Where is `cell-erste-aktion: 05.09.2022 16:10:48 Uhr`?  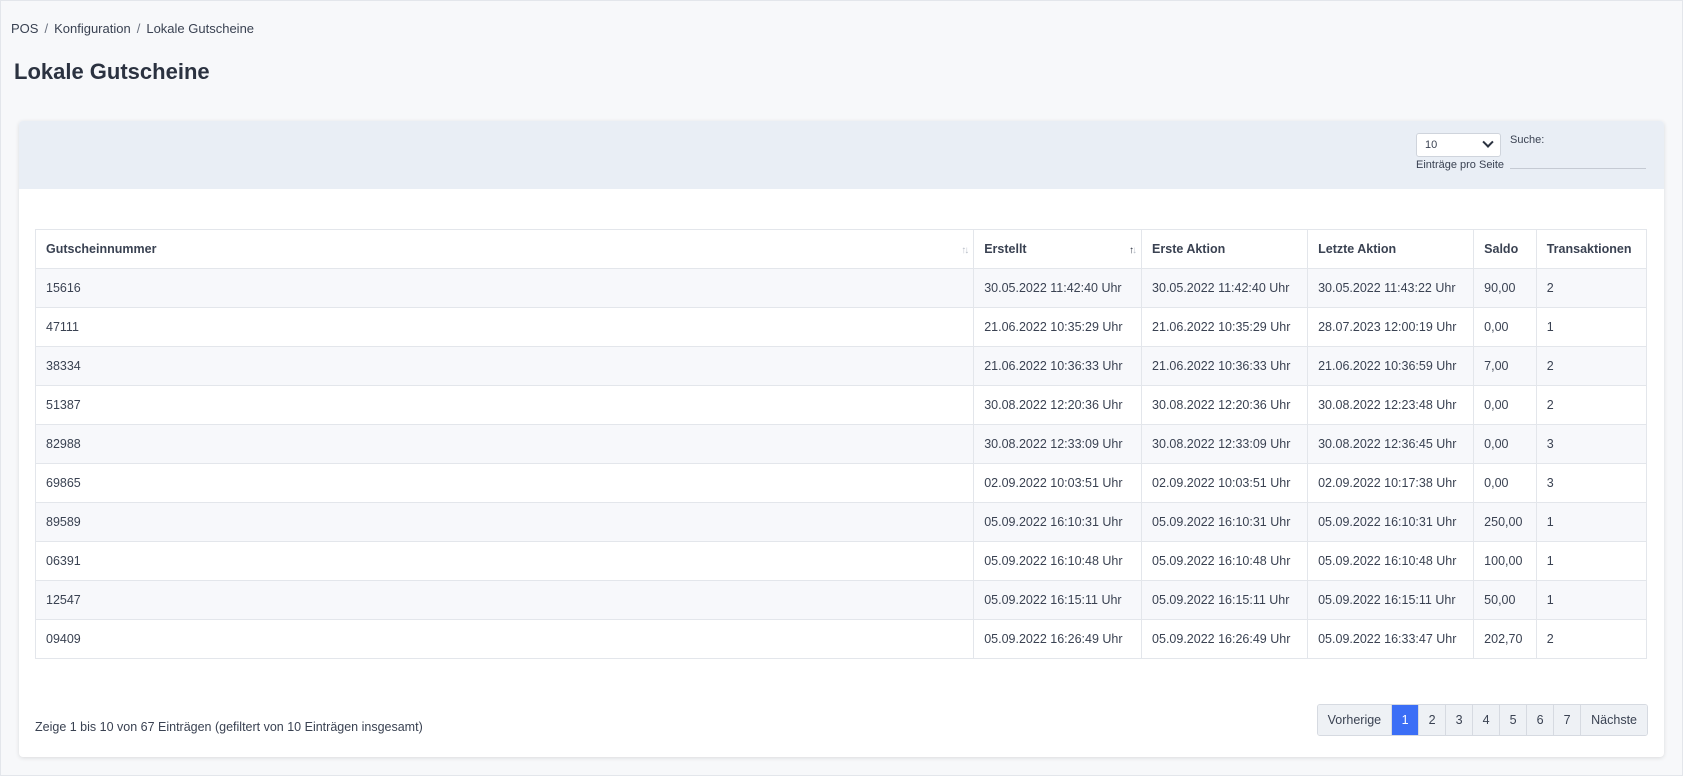 cell-erste-aktion: 05.09.2022 16:10:48 Uhr is located at coordinates (1225, 561).